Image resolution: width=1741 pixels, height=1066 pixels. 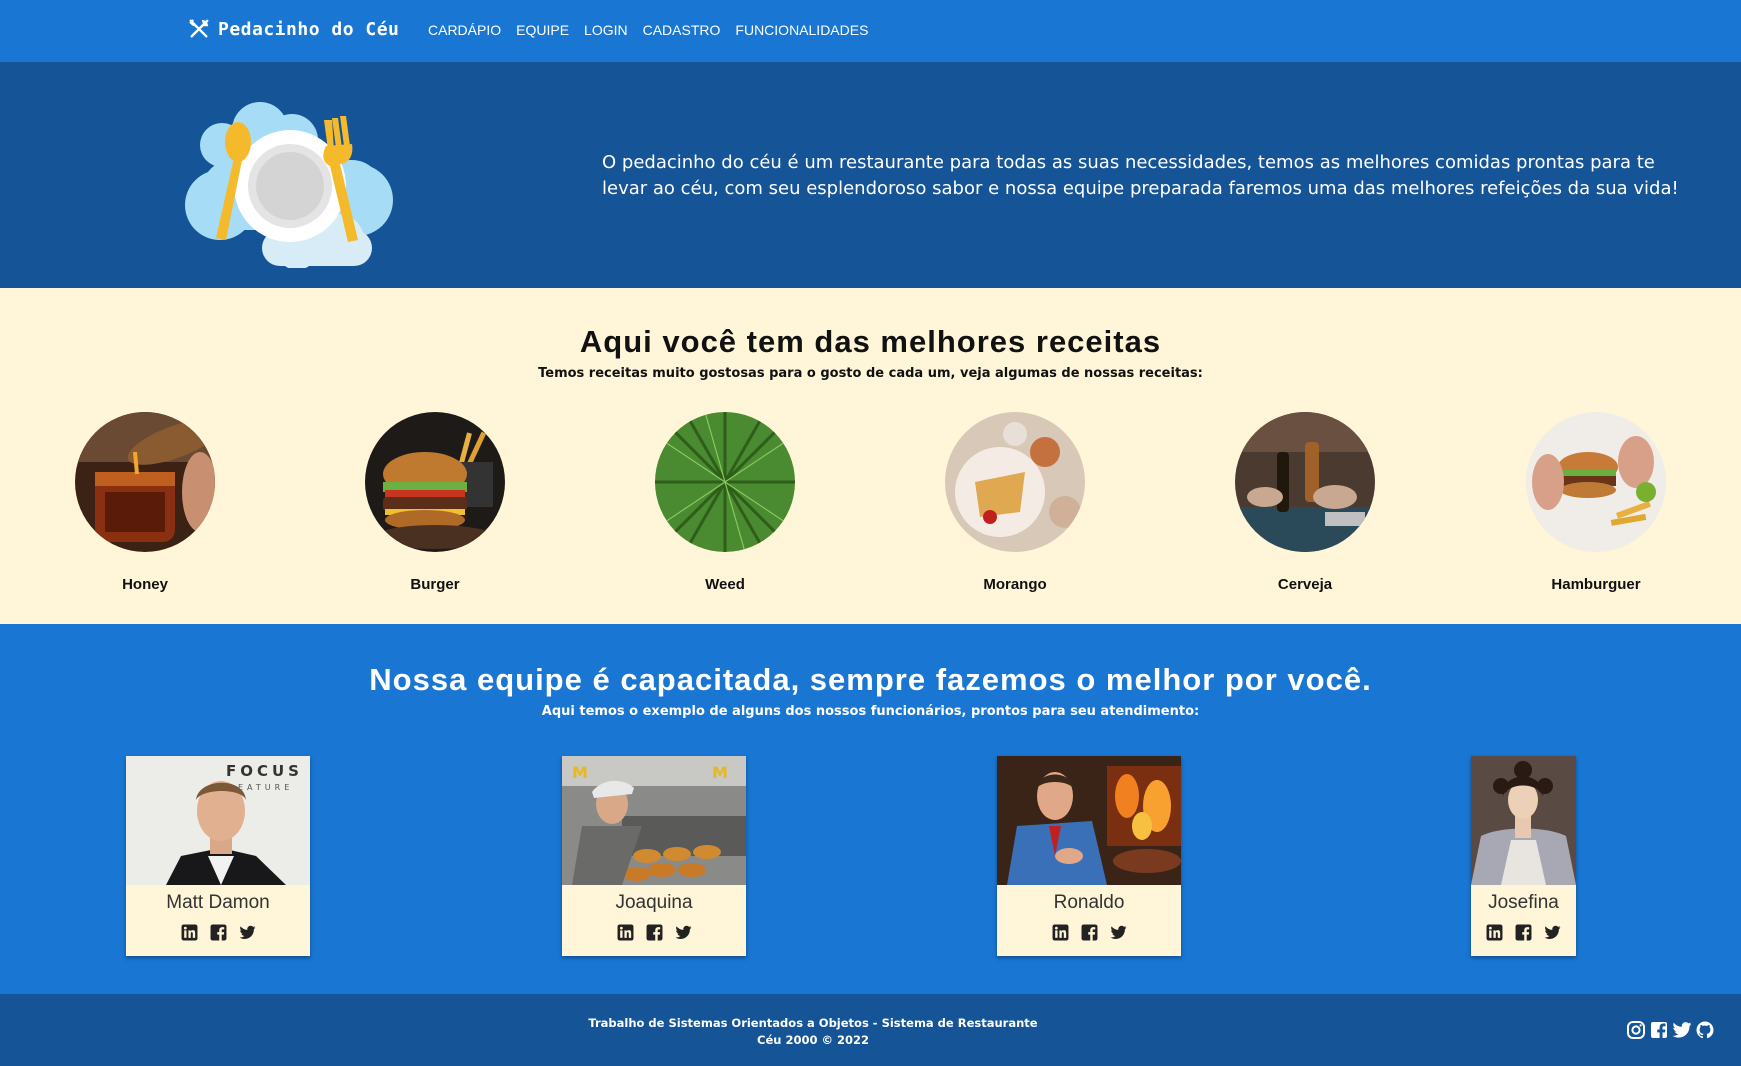 What do you see at coordinates (464, 30) in the screenshot?
I see `nav-link-cardapio: CARDÁPIO` at bounding box center [464, 30].